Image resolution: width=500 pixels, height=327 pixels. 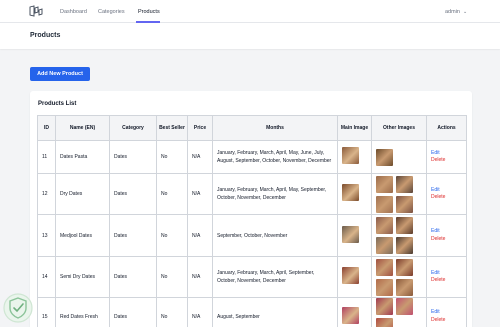 What do you see at coordinates (82, 128) in the screenshot?
I see `column-header: Name (EN)` at bounding box center [82, 128].